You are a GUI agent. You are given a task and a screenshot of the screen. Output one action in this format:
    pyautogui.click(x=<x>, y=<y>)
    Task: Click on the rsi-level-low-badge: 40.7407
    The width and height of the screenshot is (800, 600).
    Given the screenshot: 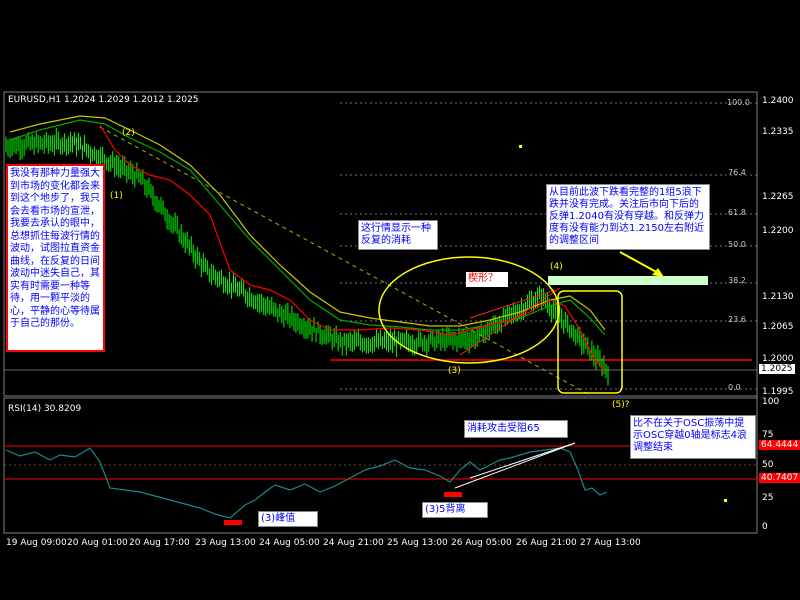 What is the action you would take?
    pyautogui.click(x=779, y=478)
    